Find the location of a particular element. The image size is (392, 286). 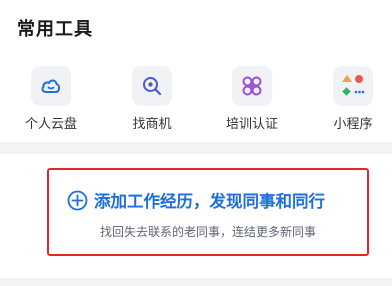

cloud-drive-icon is located at coordinates (51, 86).